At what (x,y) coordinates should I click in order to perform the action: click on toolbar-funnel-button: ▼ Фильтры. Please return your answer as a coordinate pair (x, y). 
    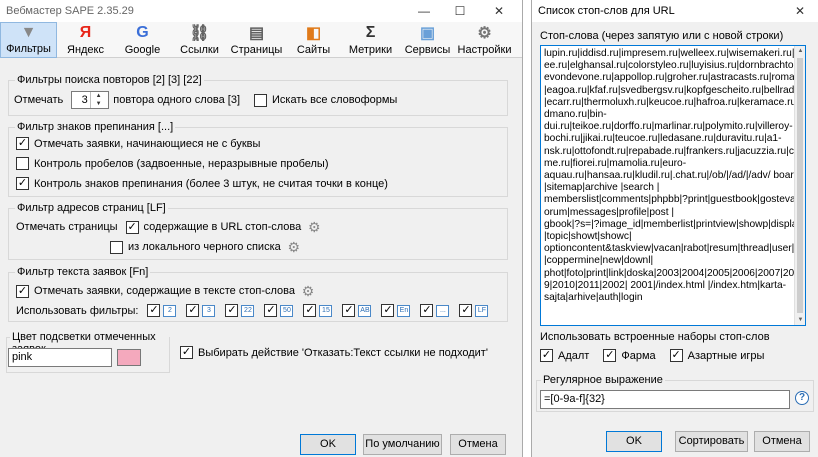
    Looking at the image, I should click on (28, 40).